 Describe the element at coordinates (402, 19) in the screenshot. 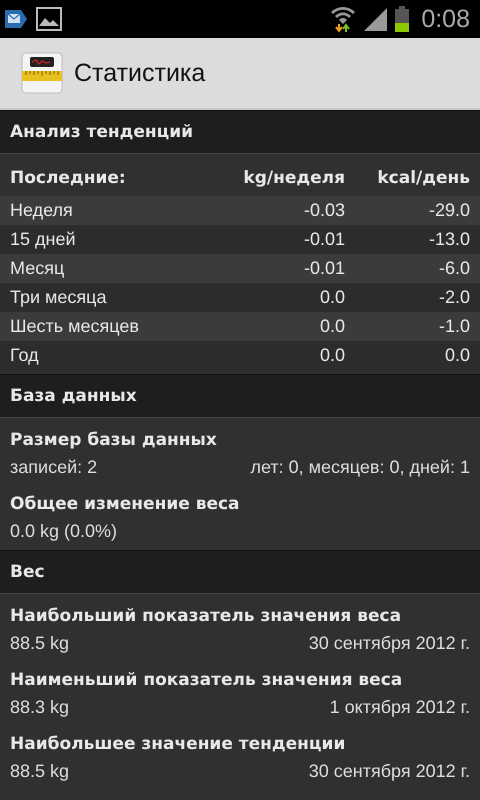

I see `battery-icon` at that location.